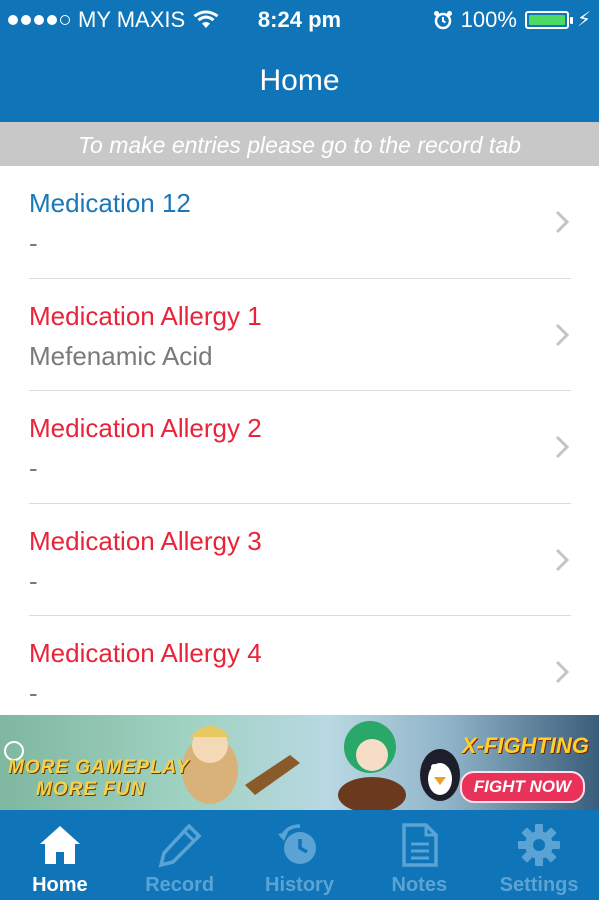 The image size is (599, 900). I want to click on history-icon, so click(297, 844).